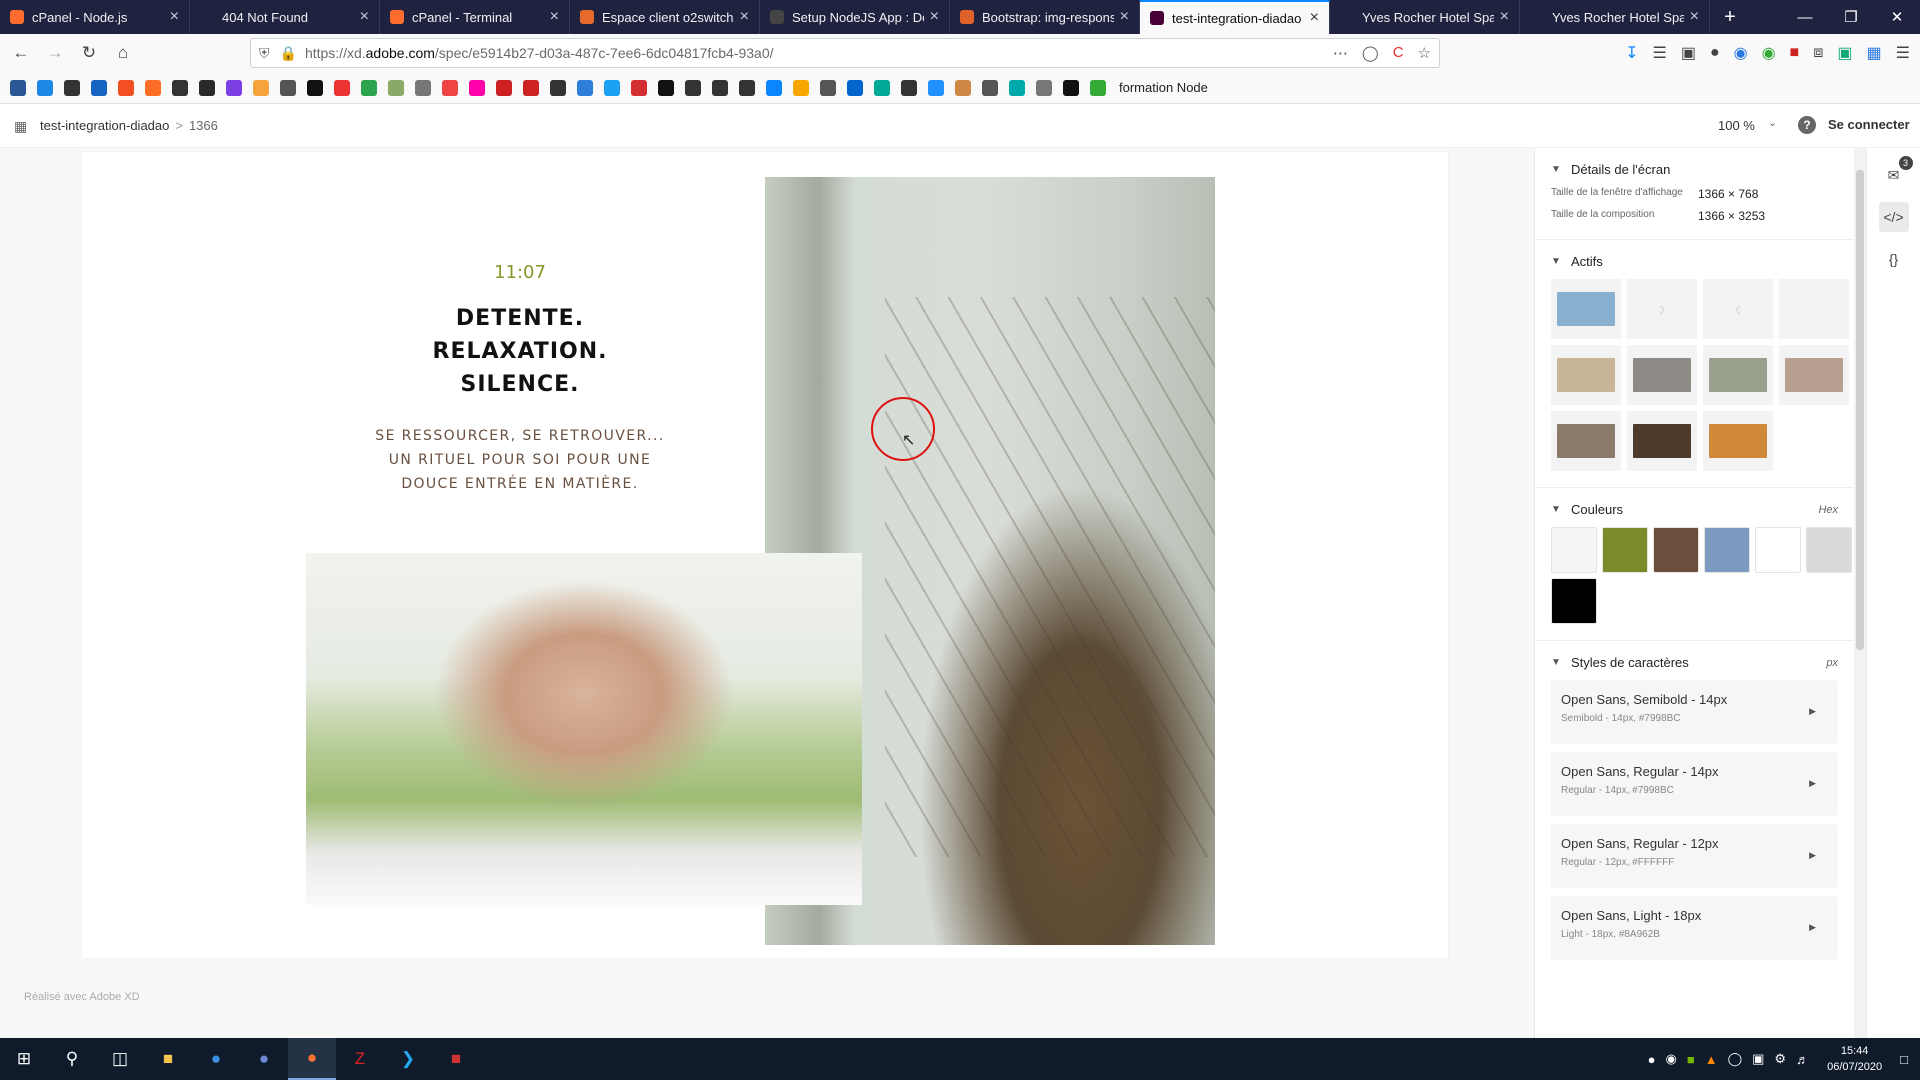 The height and width of the screenshot is (1080, 1920). Describe the element at coordinates (1652, 1059) in the screenshot. I see `discord-tray-icon: ●` at that location.